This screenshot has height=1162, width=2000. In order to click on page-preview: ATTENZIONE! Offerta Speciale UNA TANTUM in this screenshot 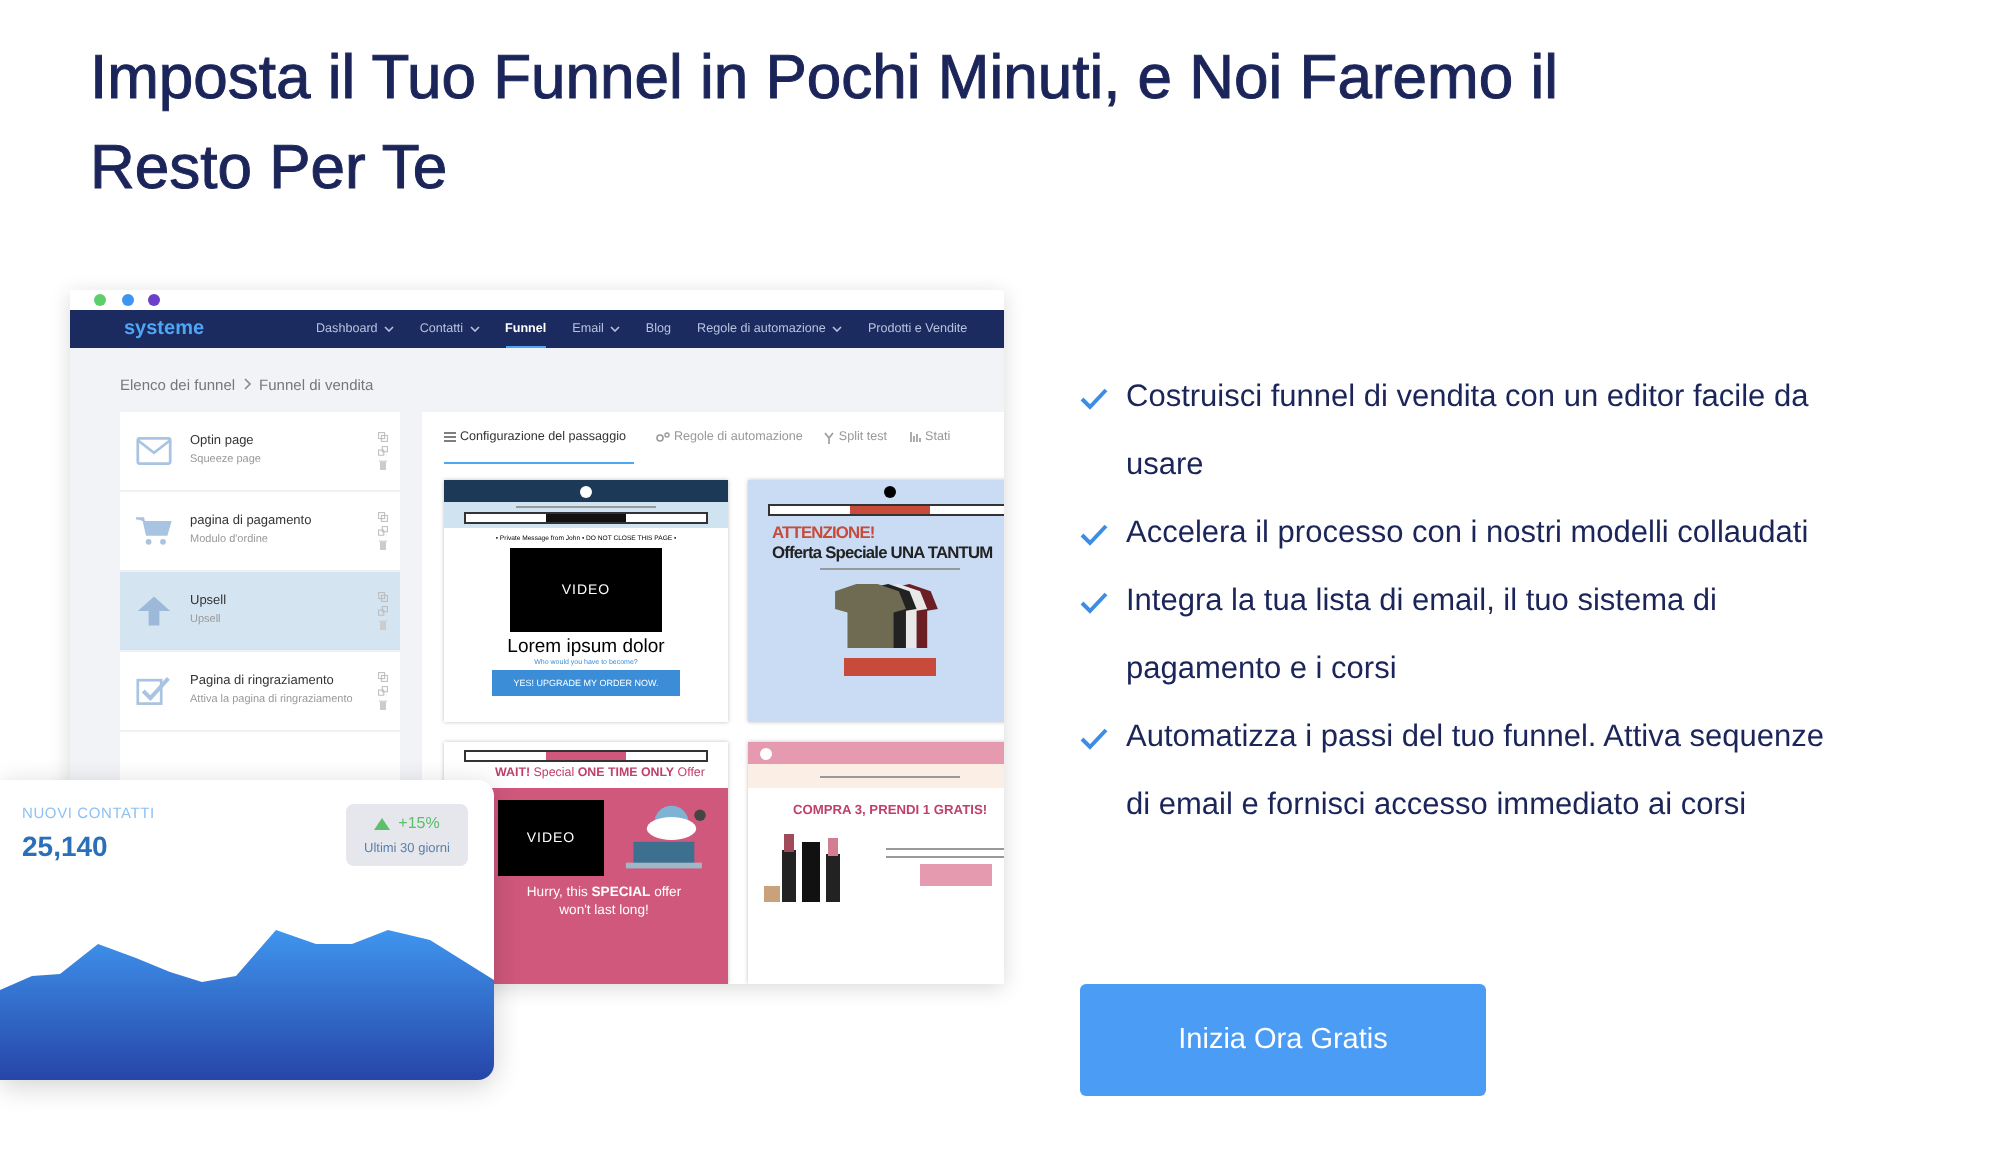, I will do `click(876, 601)`.